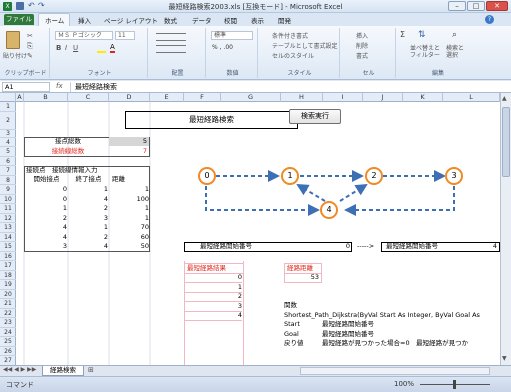  Describe the element at coordinates (84, 35) in the screenshot. I see `font-name-select: ＭＳ Ｐゴシック` at that location.